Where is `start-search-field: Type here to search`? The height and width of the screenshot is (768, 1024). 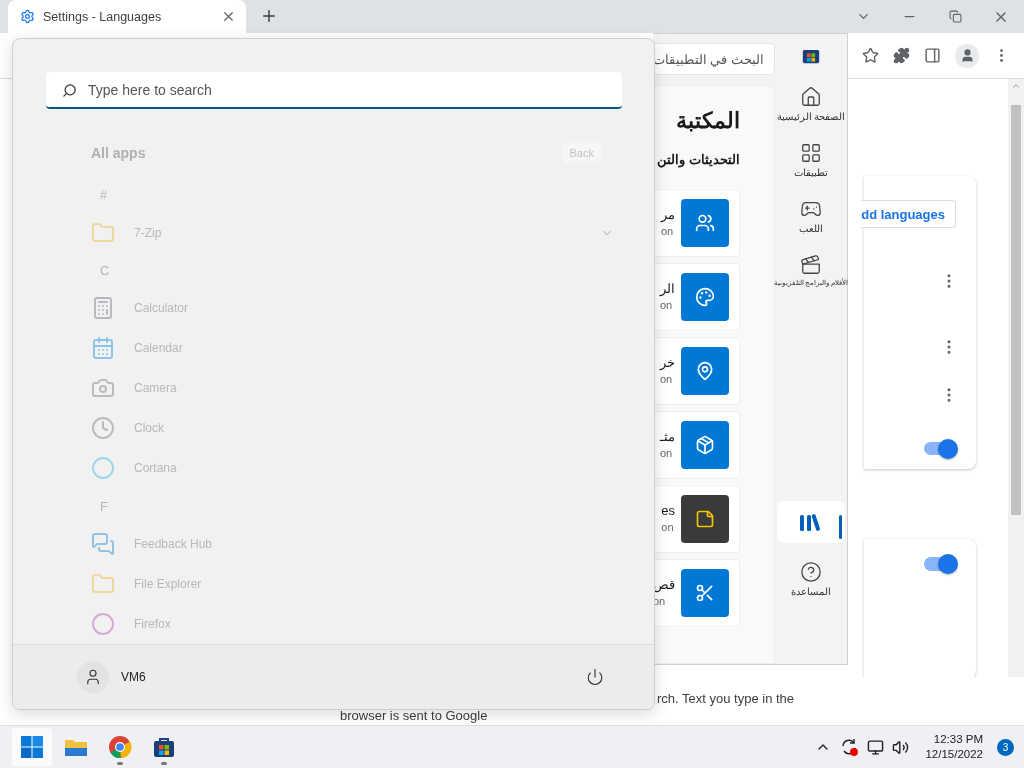
start-search-field: Type here to search is located at coordinates (334, 90).